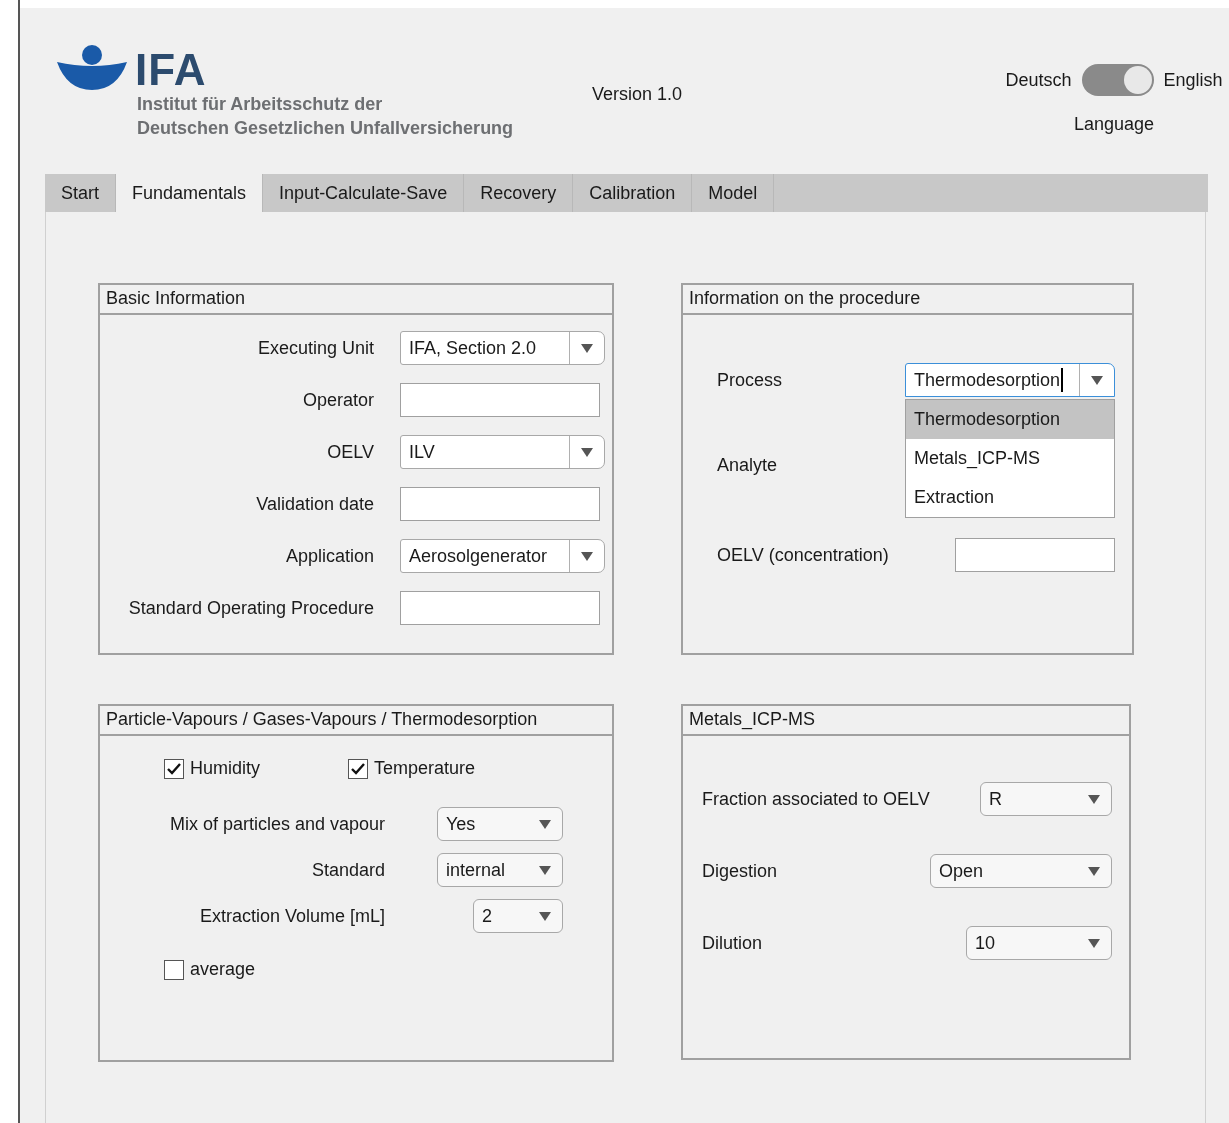 The image size is (1229, 1123). I want to click on tab: Model, so click(733, 193).